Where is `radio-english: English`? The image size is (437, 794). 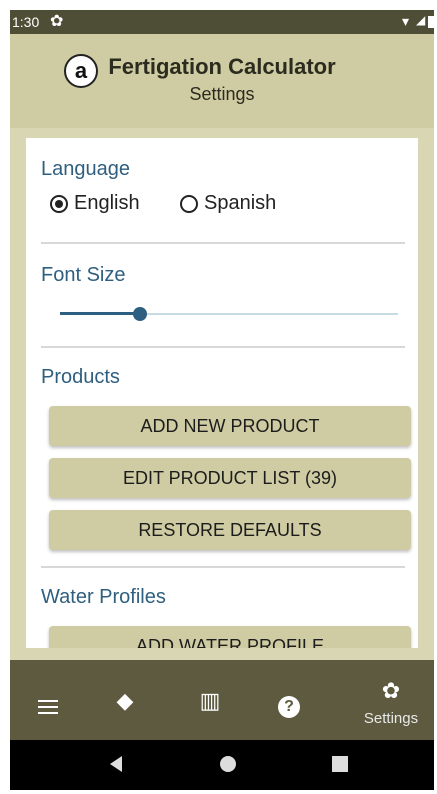 radio-english: English is located at coordinates (95, 203).